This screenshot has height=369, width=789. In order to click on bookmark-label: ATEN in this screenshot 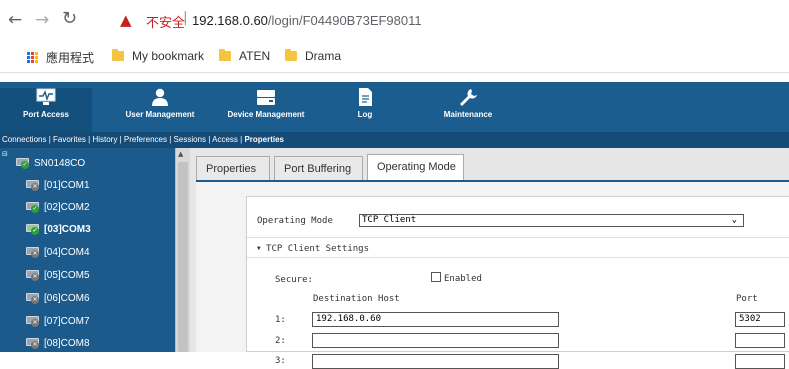, I will do `click(255, 56)`.